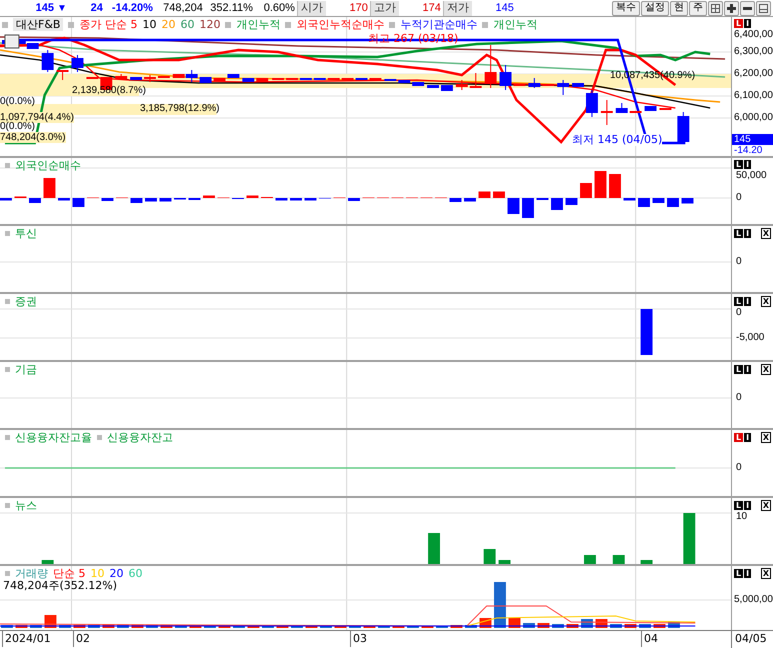 This screenshot has width=773, height=648. I want to click on grid-icon, so click(715, 8).